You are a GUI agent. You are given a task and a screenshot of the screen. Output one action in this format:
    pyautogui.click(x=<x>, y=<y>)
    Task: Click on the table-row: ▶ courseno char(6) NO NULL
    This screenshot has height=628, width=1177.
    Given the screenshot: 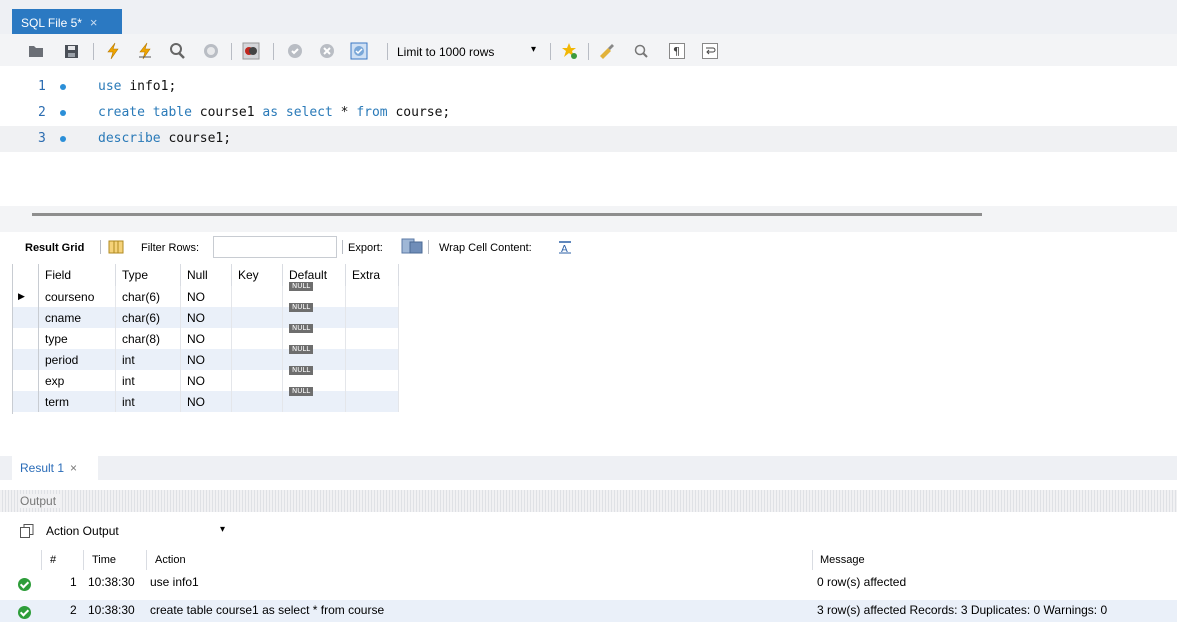 What is the action you would take?
    pyautogui.click(x=205, y=294)
    